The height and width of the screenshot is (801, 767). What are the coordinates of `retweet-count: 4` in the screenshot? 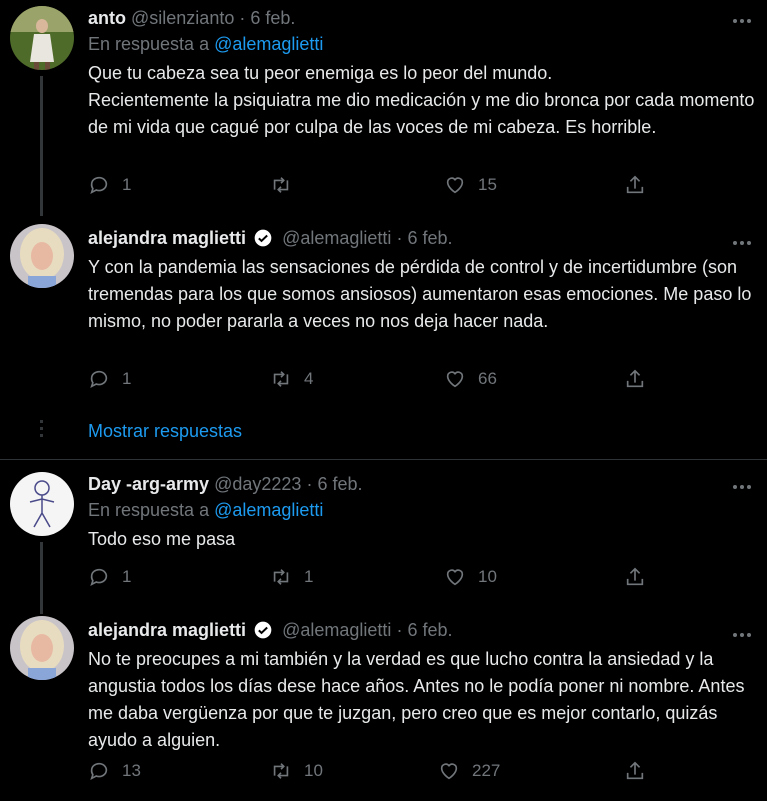 It's located at (309, 378).